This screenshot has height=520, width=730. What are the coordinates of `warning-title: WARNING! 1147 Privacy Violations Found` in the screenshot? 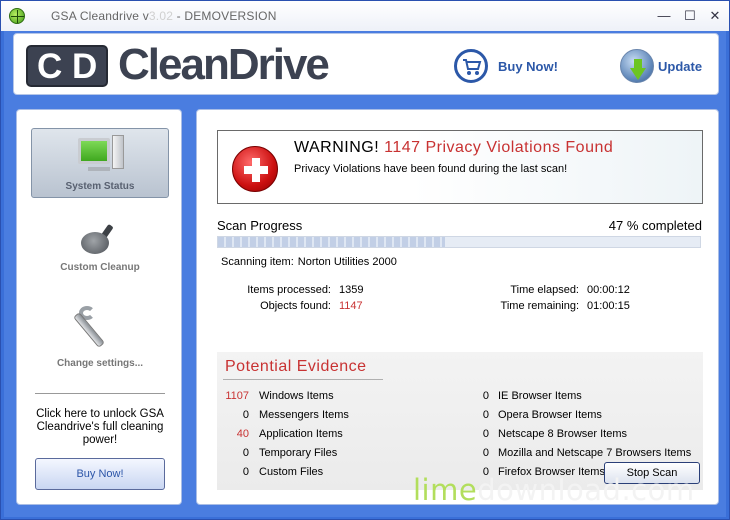 It's located at (453, 148).